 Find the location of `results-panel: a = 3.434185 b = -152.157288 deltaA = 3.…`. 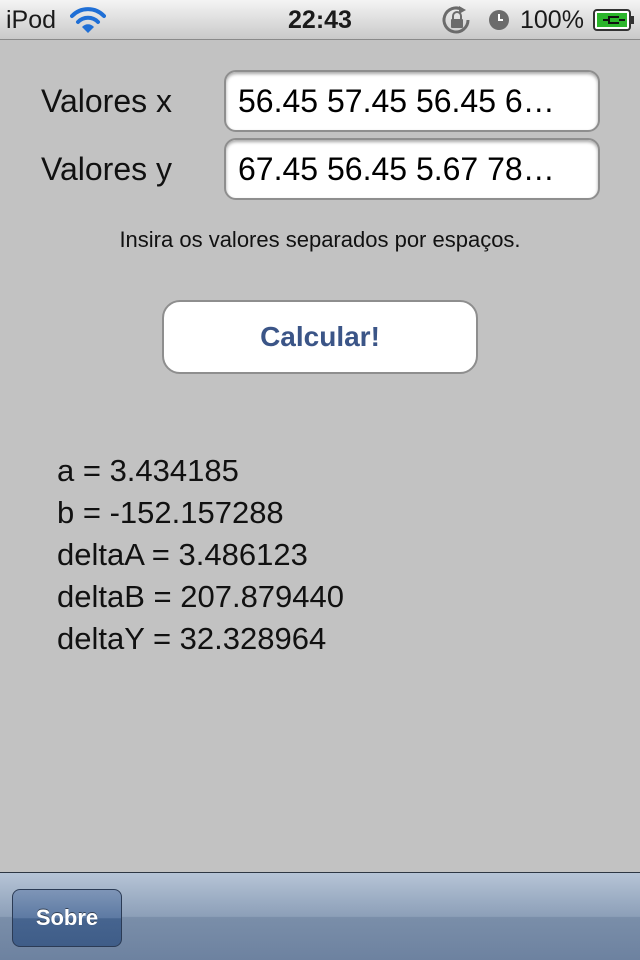

results-panel: a = 3.434185 b = -152.157288 deltaA = 3.… is located at coordinates (200, 555).